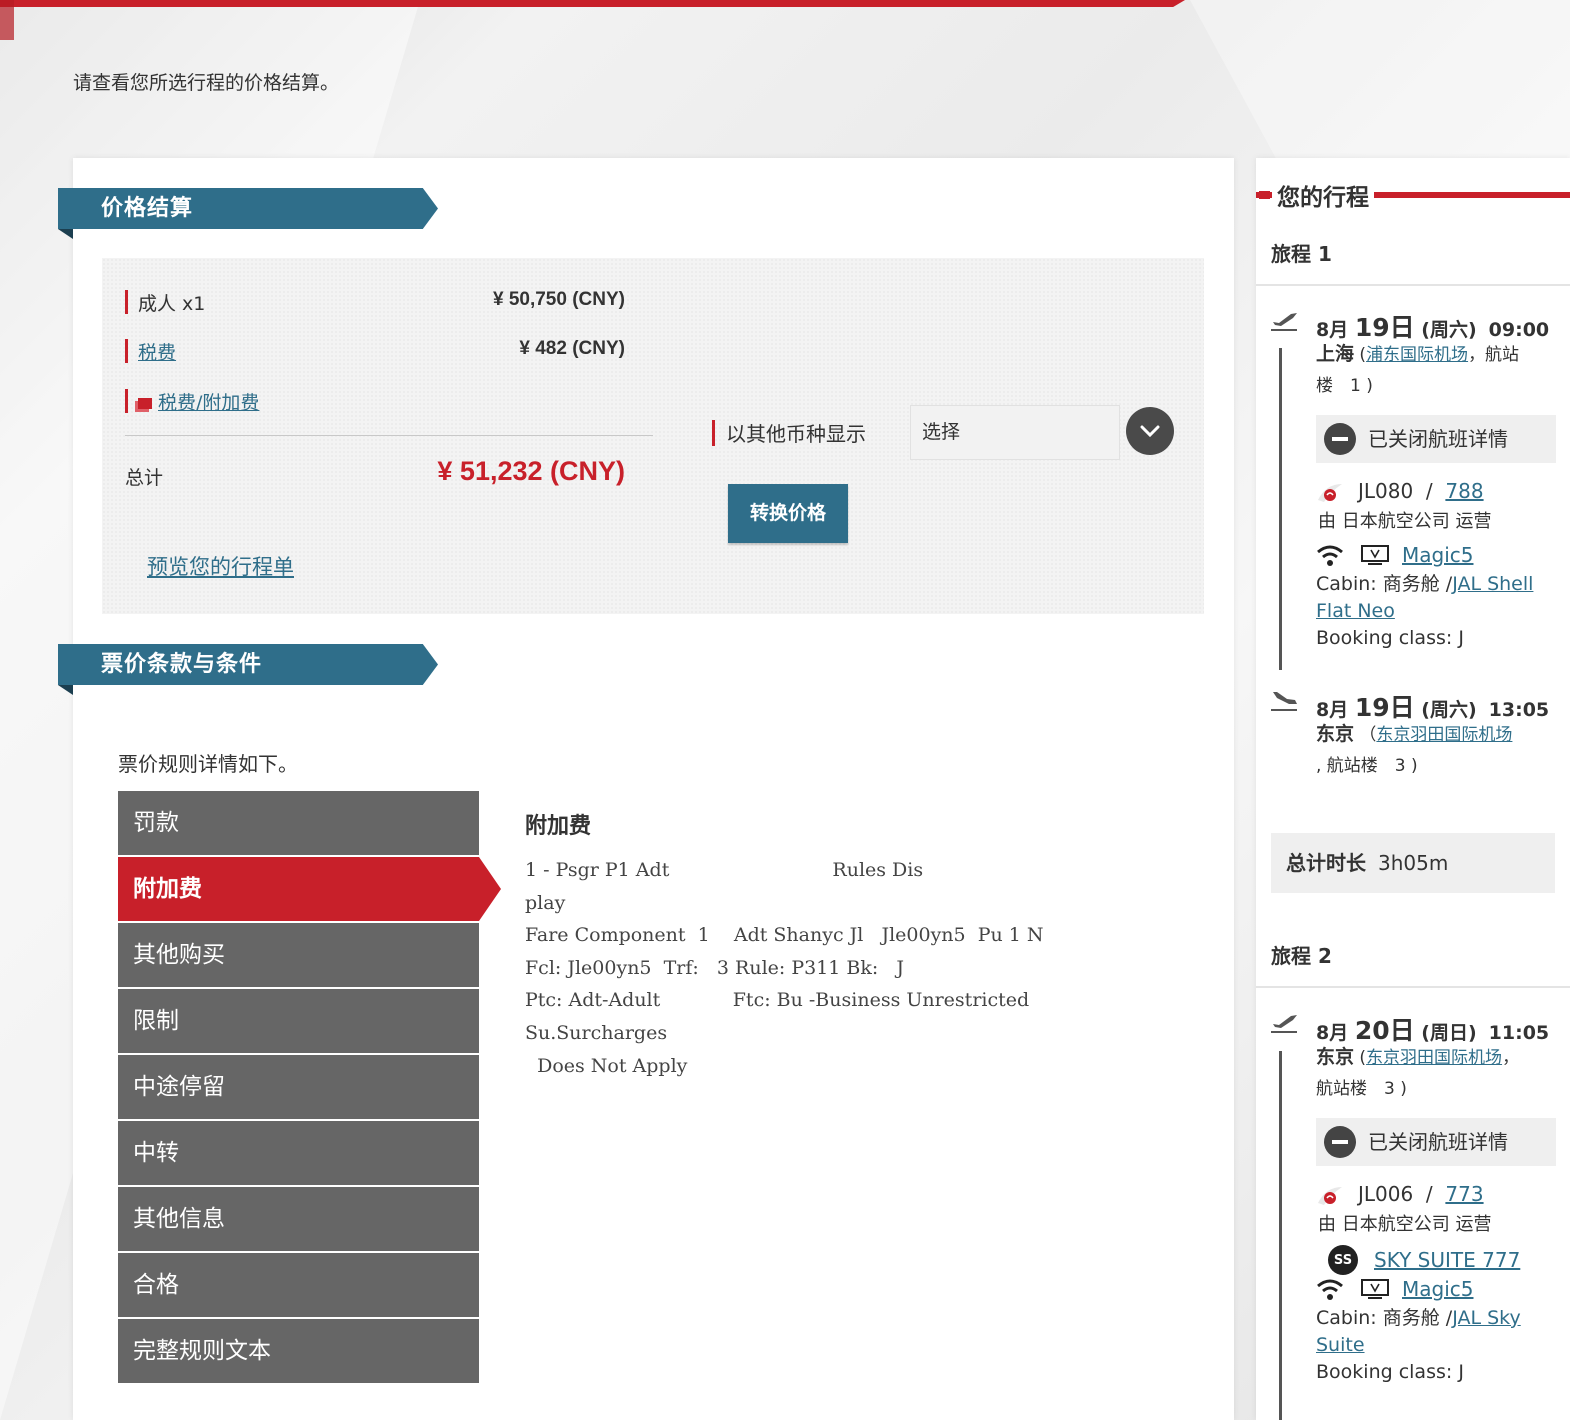  Describe the element at coordinates (298, 1153) in the screenshot. I see `rule-menu-item: 中转` at that location.